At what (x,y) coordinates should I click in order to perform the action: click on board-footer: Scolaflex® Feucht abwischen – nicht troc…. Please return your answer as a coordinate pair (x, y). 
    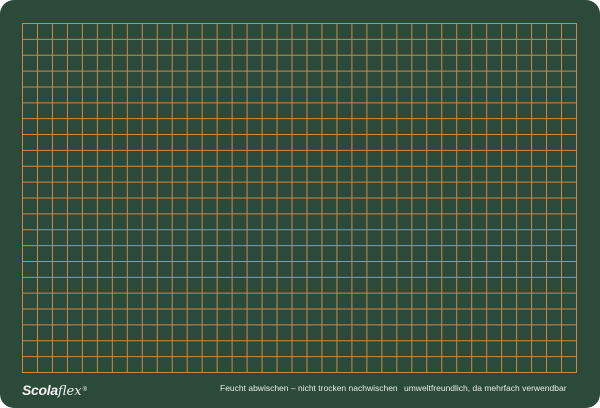
    Looking at the image, I should click on (300, 392).